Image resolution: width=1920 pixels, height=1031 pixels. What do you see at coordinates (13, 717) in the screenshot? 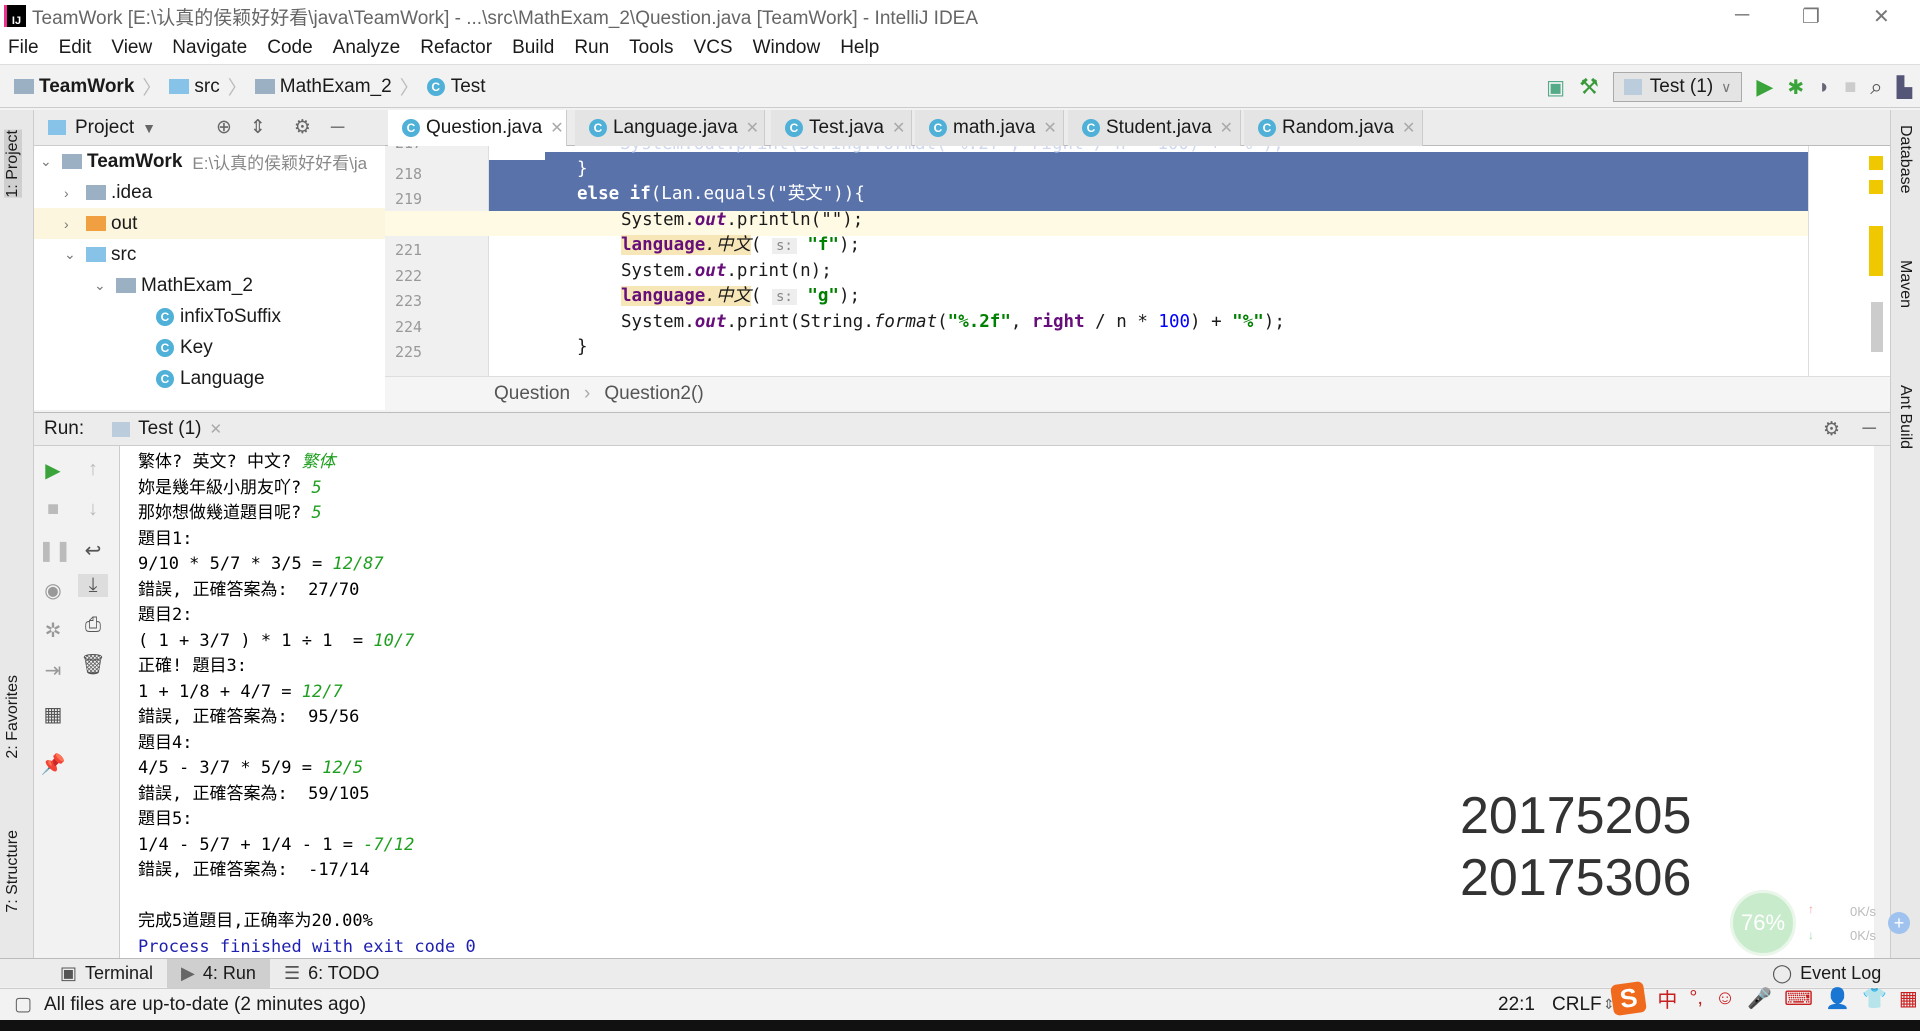
I see `tool-tab-favorites: 2: Favorites` at bounding box center [13, 717].